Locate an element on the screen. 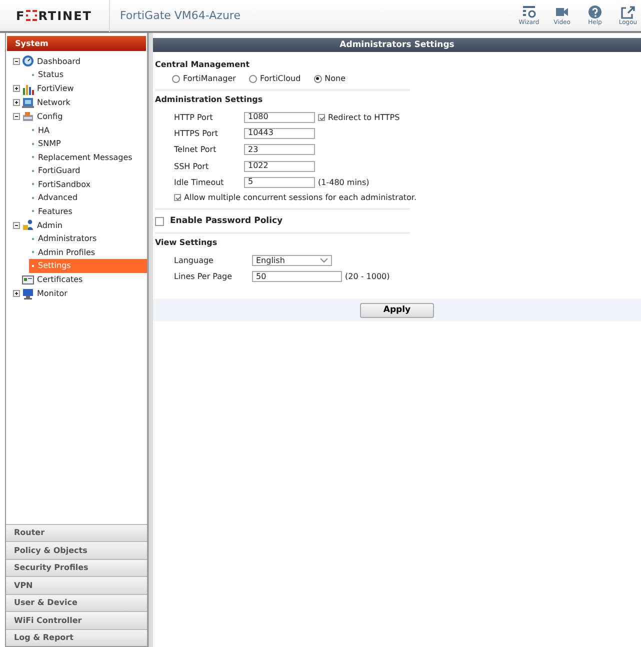  certificate-icon is located at coordinates (28, 280).